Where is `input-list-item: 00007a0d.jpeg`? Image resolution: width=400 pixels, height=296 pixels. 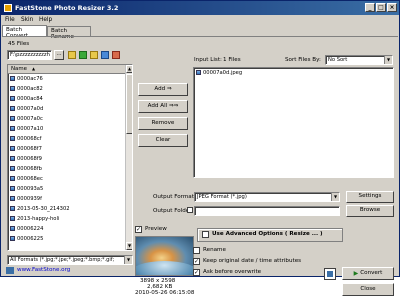
input-list-item: 00007a0d.jpeg is located at coordinates (219, 74).